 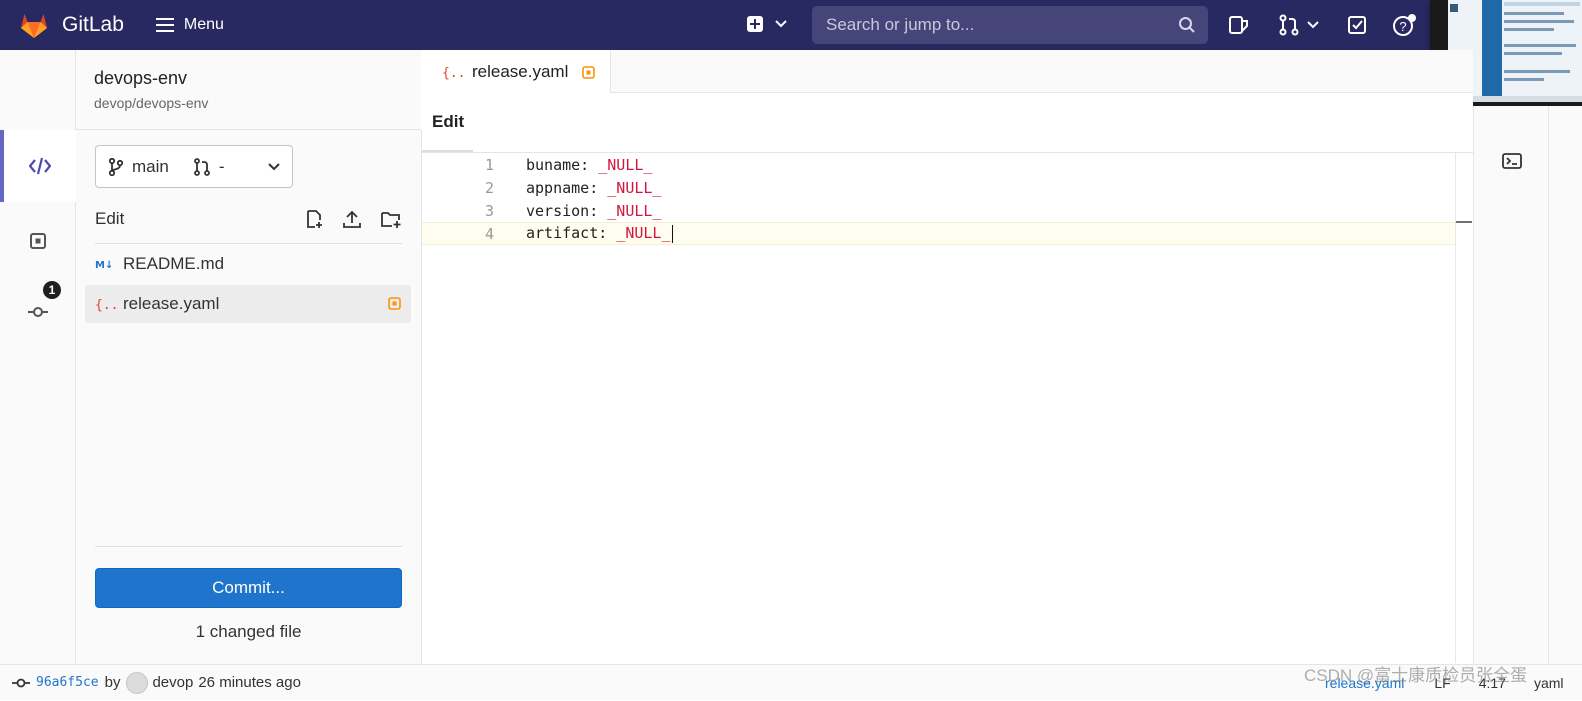 I want to click on top-navbar: GitLab Menu Search or jump to... ?, so click(x=791, y=25).